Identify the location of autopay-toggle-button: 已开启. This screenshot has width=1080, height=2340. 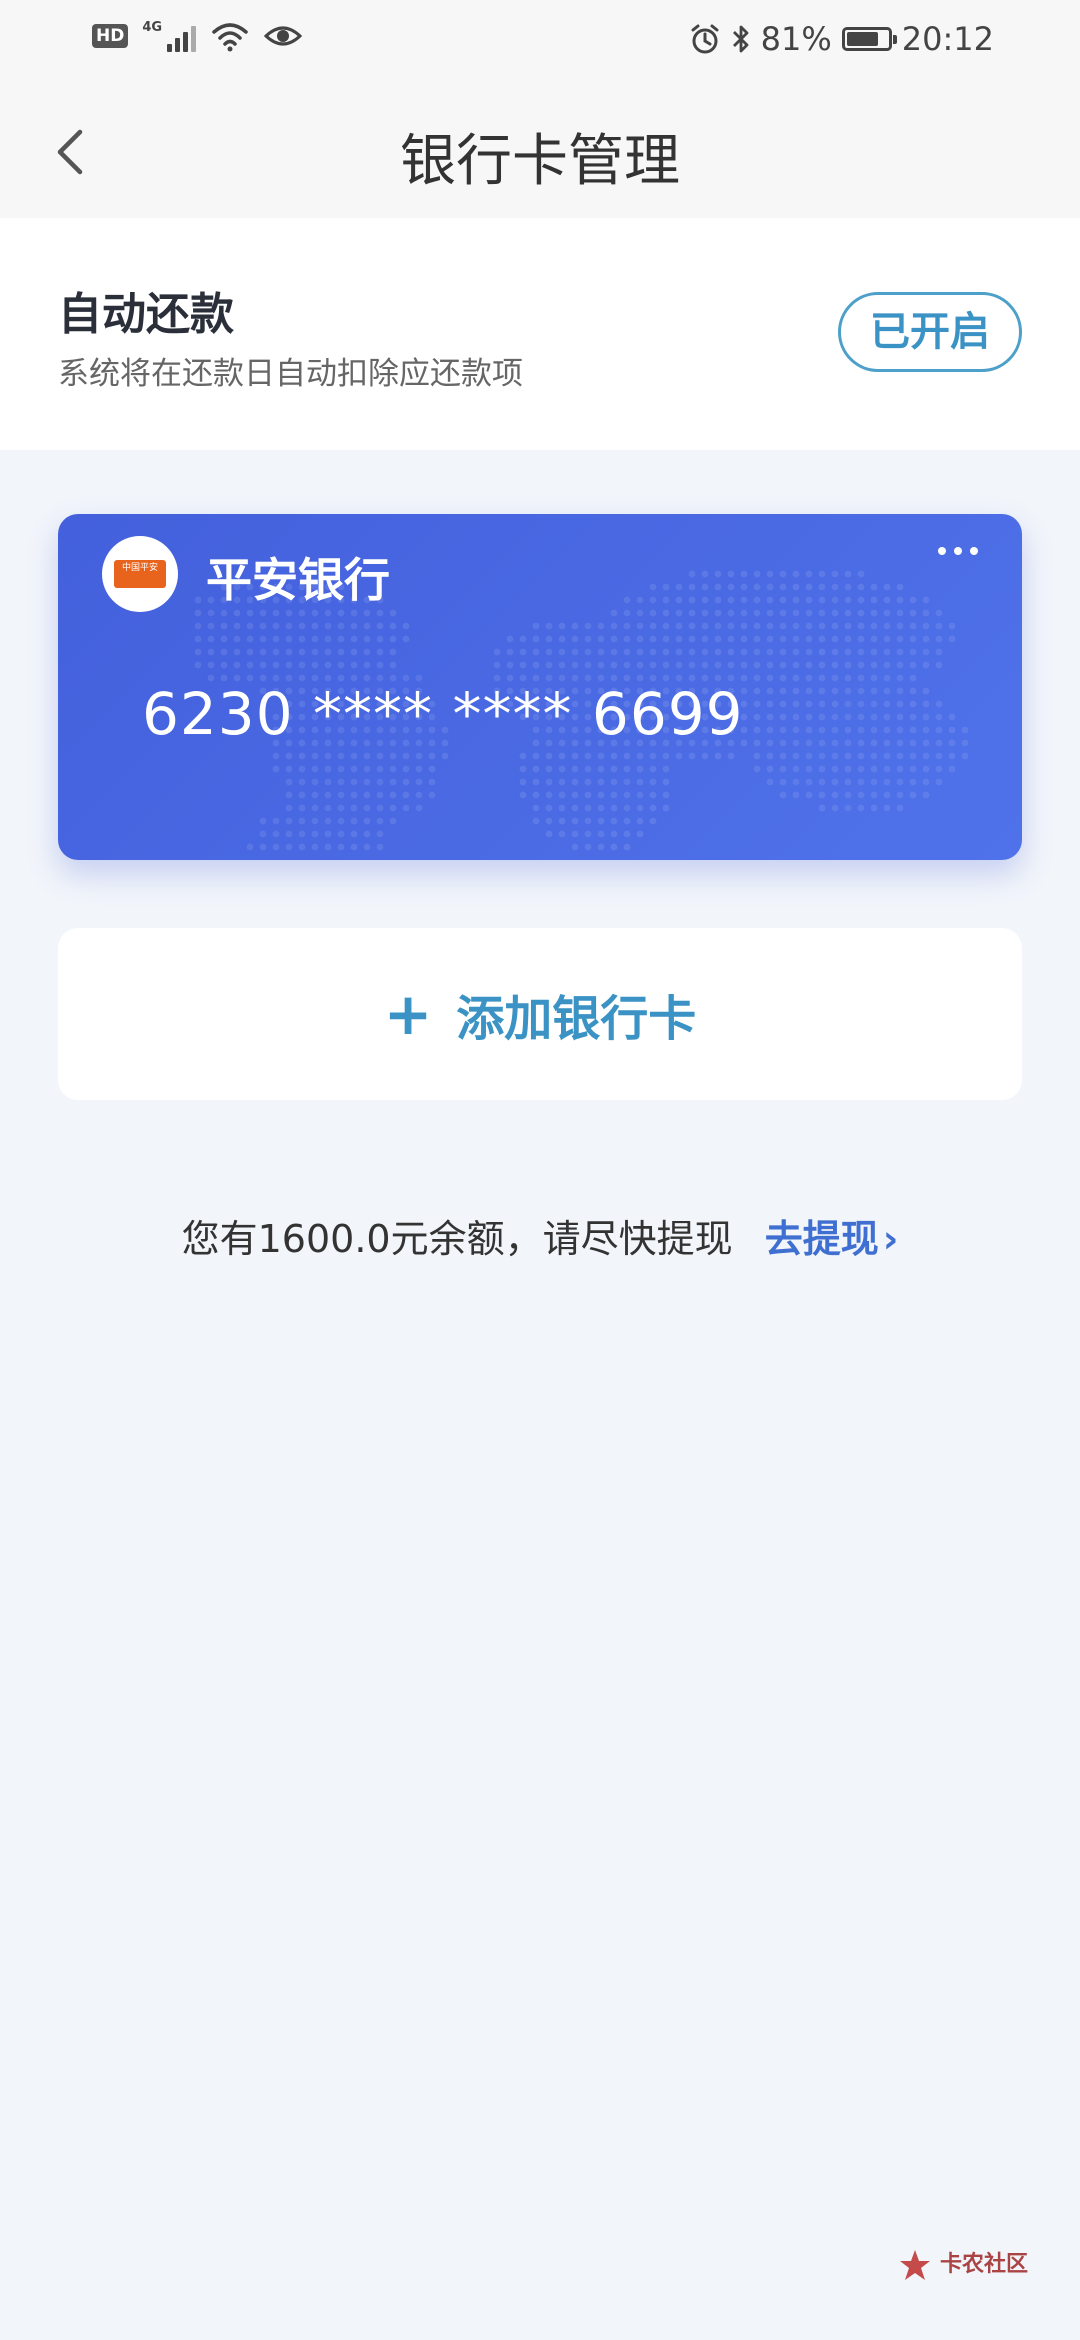
(930, 332).